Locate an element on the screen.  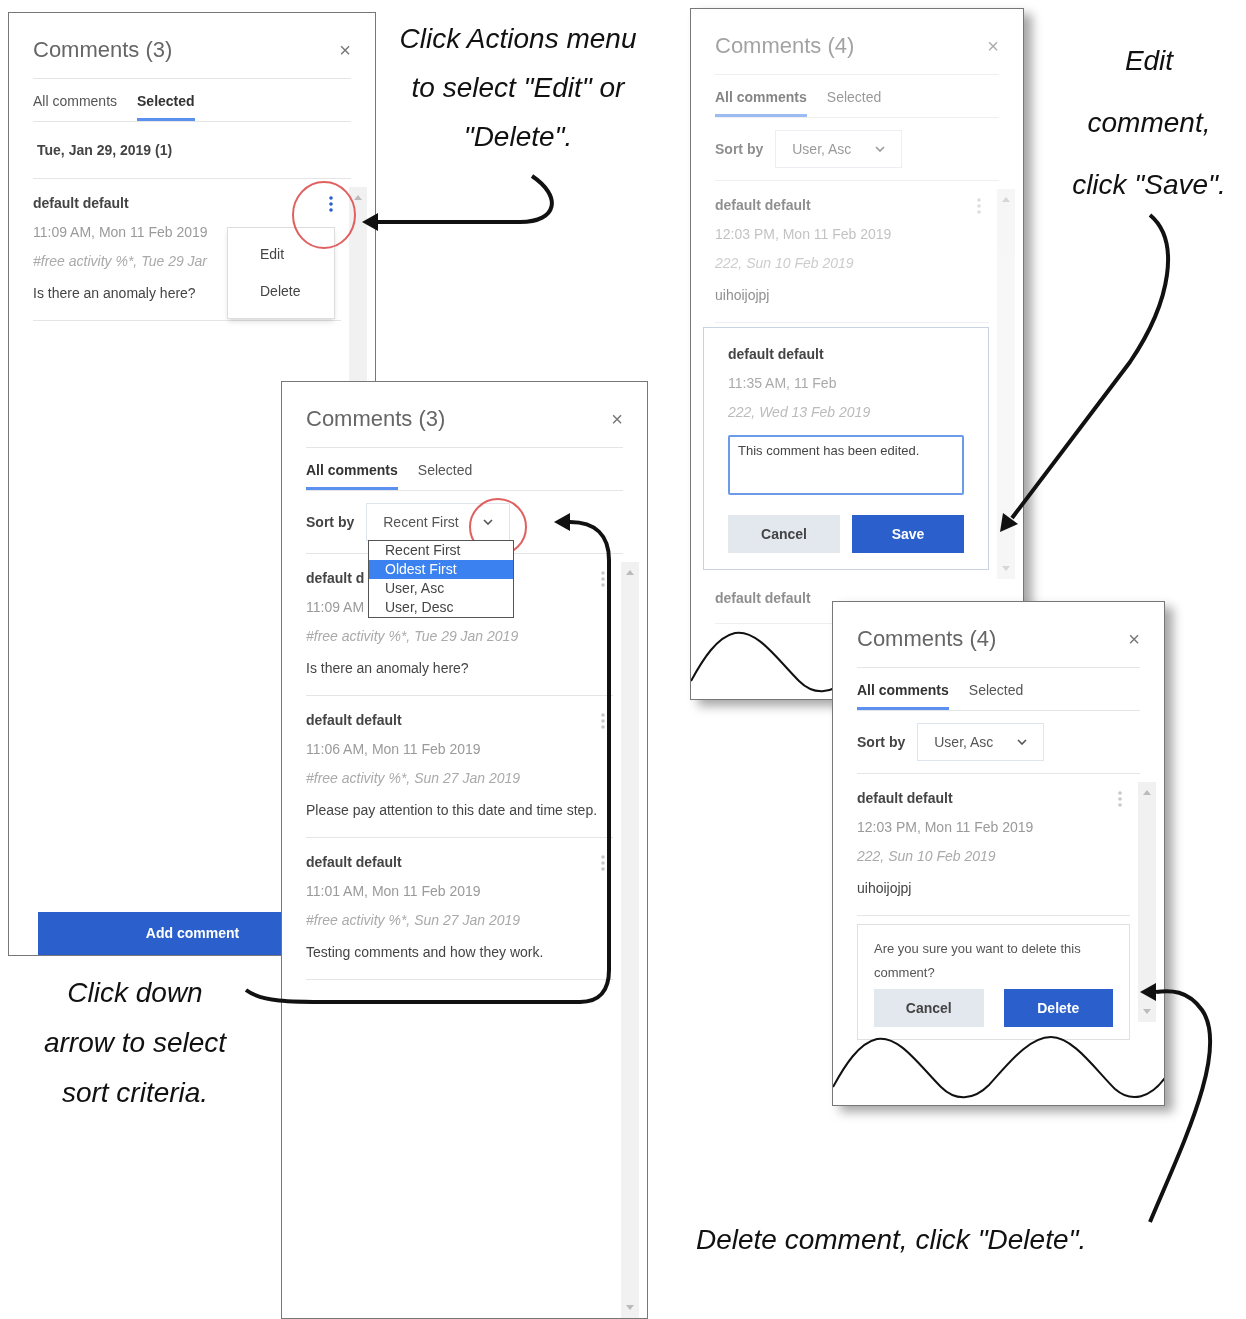
menu-item: Delete is located at coordinates (281, 291).